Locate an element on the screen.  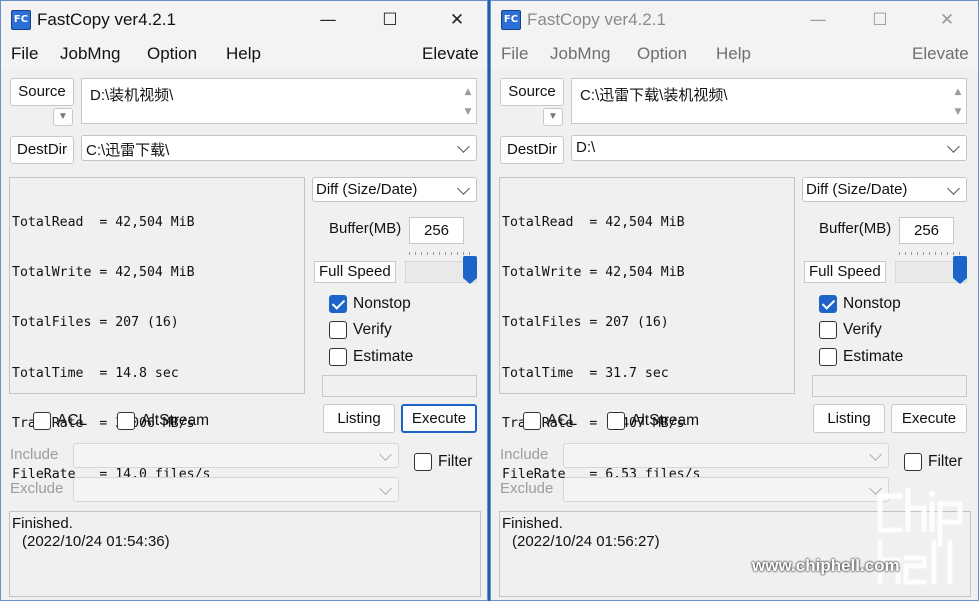
menu-bar: File JobMng Option Help Elevate is located at coordinates (734, 54).